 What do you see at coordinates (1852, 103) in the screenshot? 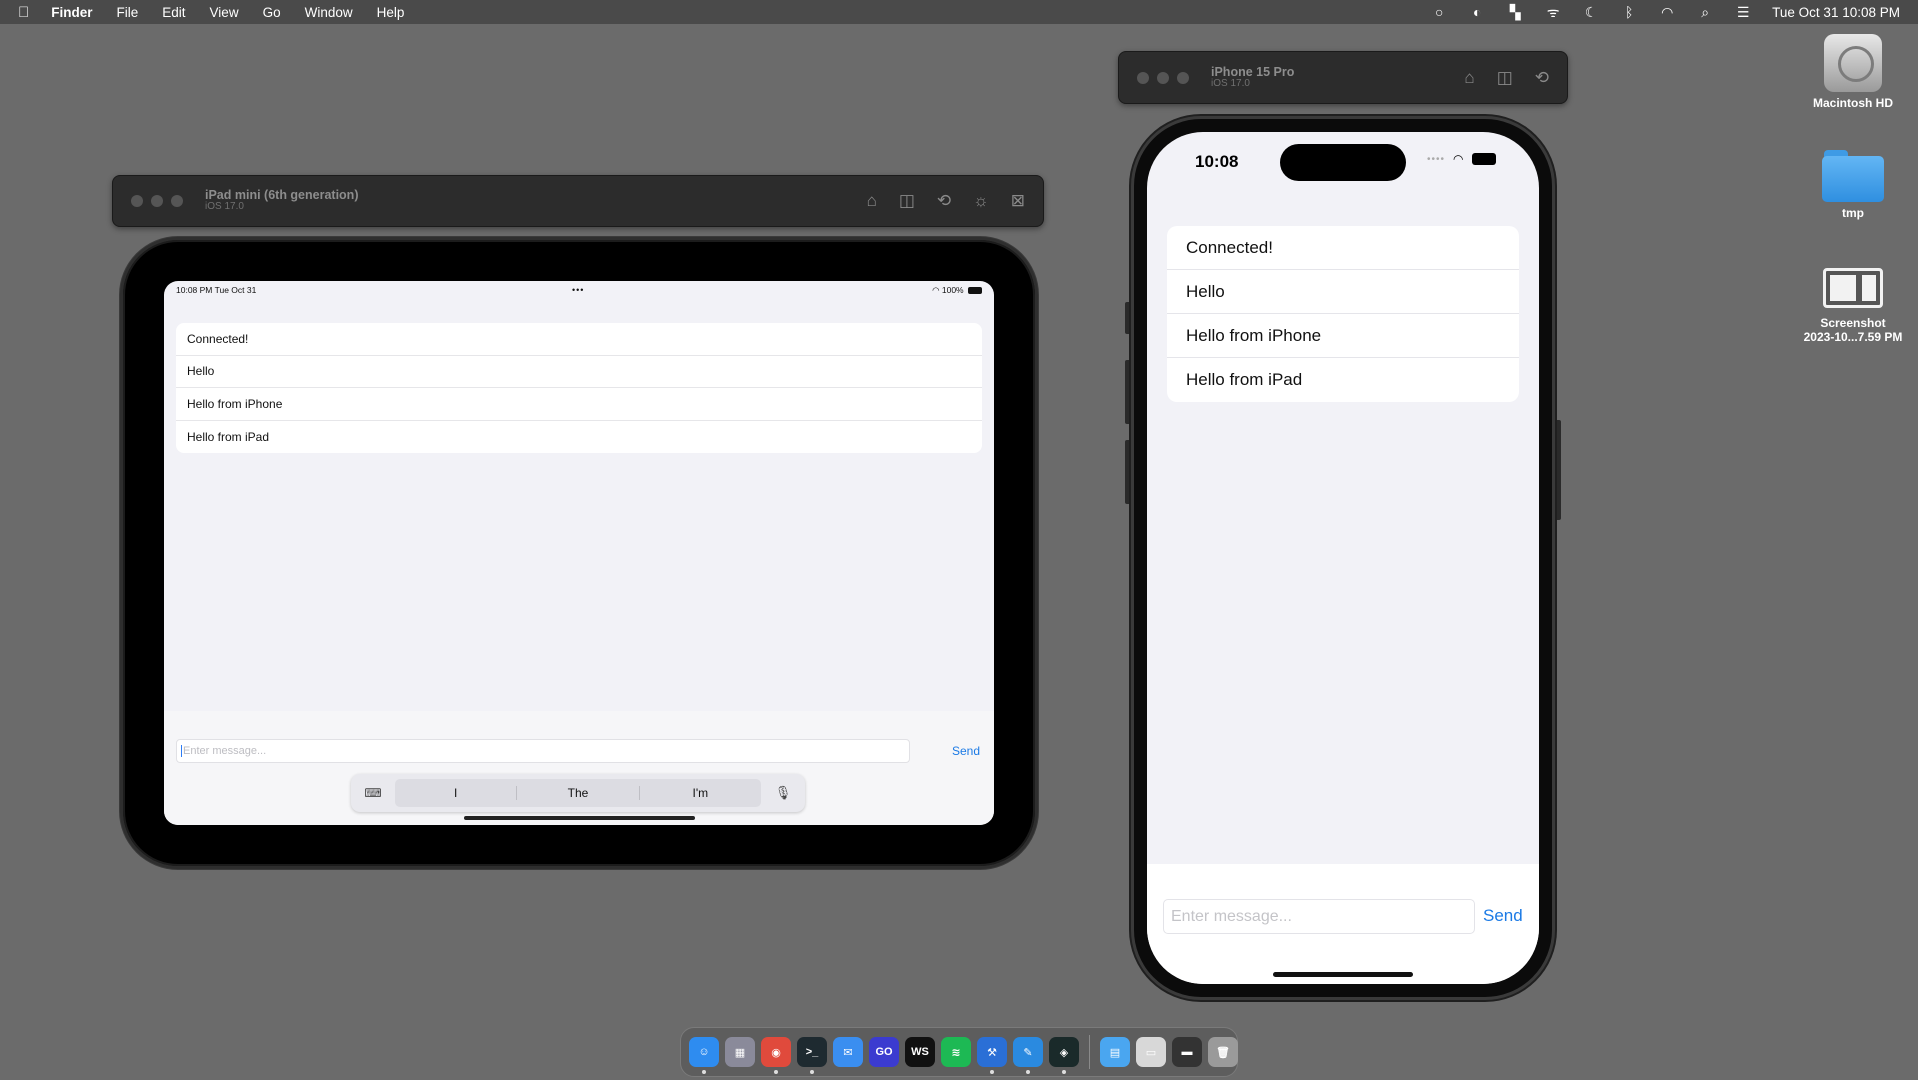
I see `desktop-icon-label: Macintosh HD` at bounding box center [1852, 103].